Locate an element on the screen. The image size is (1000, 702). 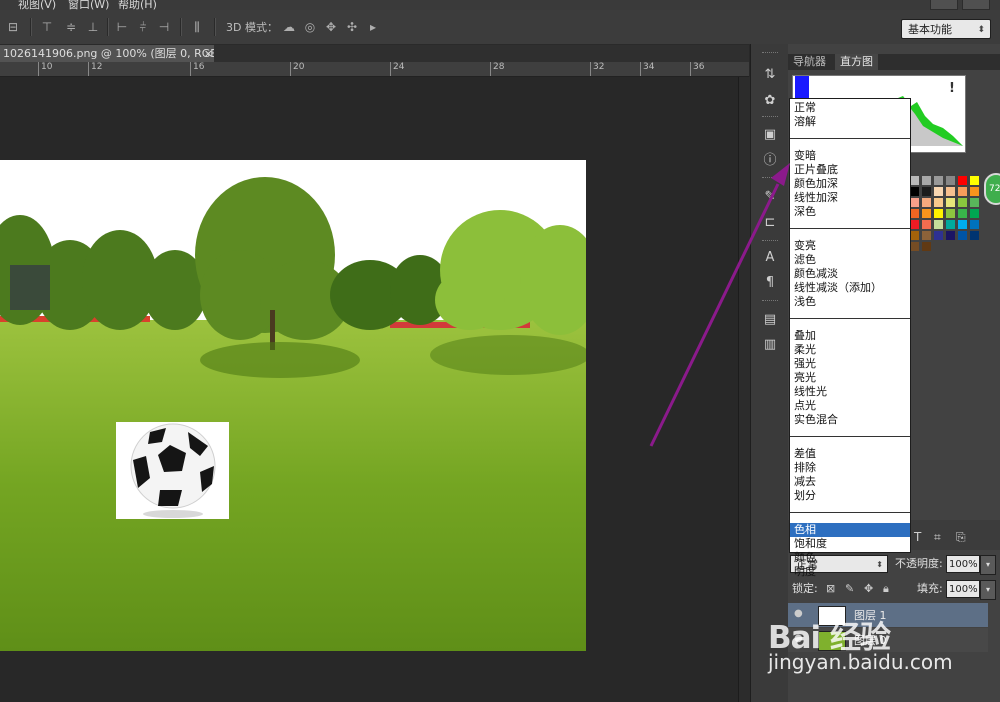
menu-window: 窗口(W) is located at coordinates (88, 5).